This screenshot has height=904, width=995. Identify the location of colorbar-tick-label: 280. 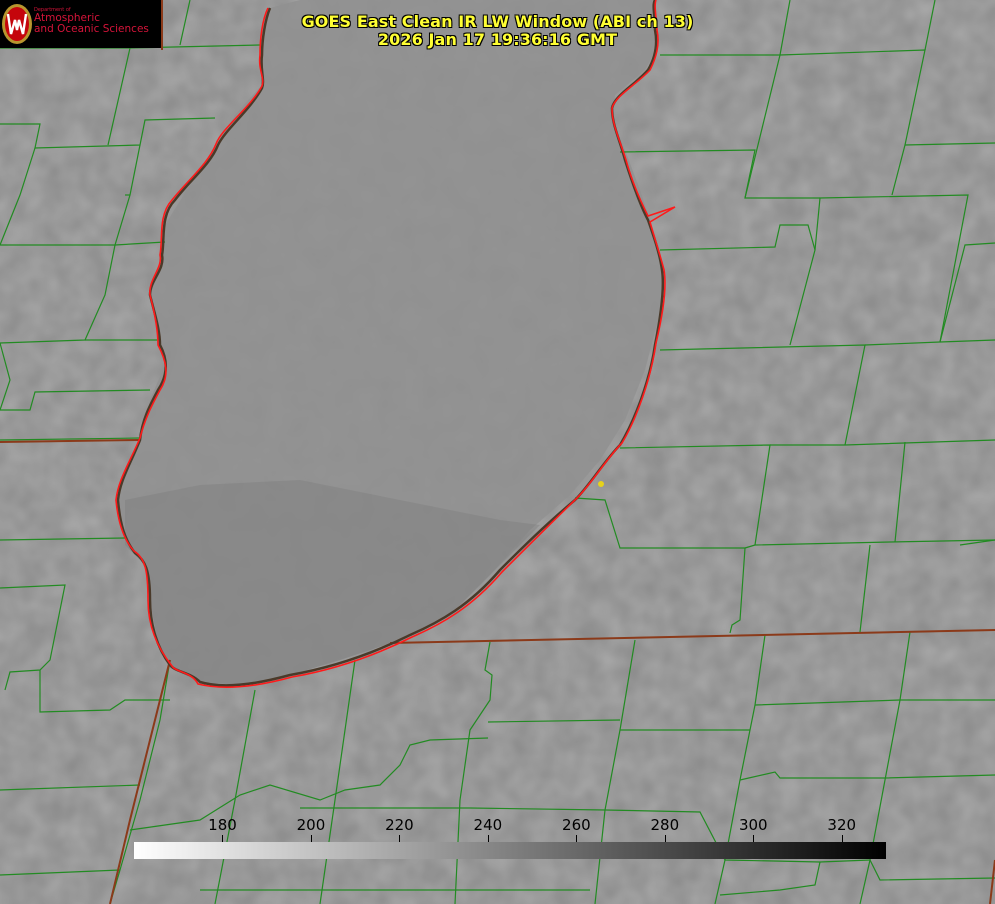
(665, 825).